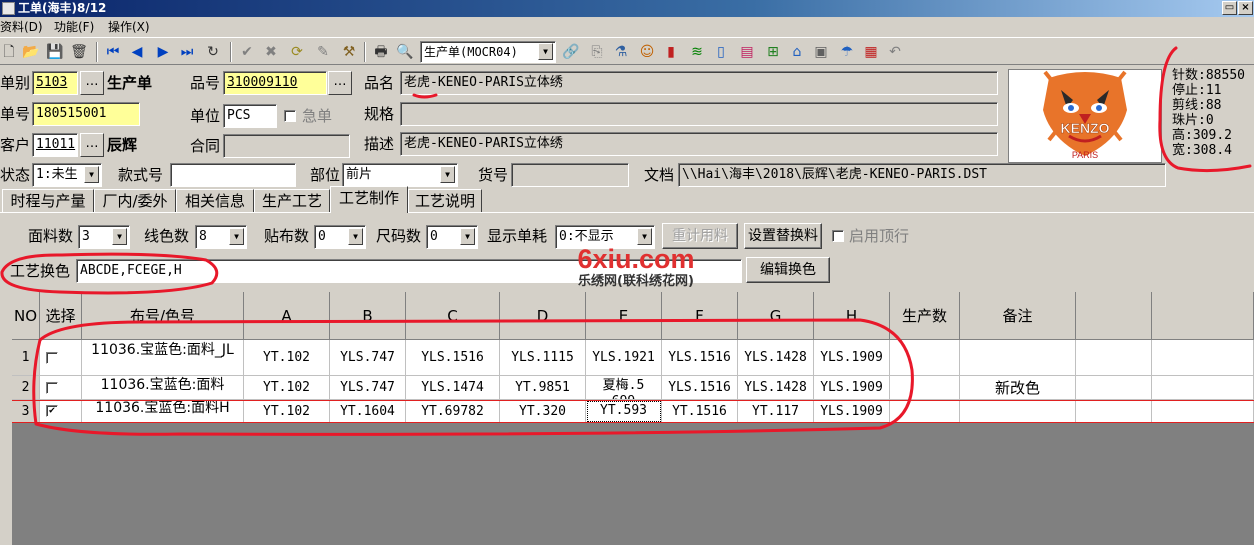 Image resolution: width=1254 pixels, height=545 pixels. What do you see at coordinates (852, 316) in the screenshot?
I see `col-header-h: H` at bounding box center [852, 316].